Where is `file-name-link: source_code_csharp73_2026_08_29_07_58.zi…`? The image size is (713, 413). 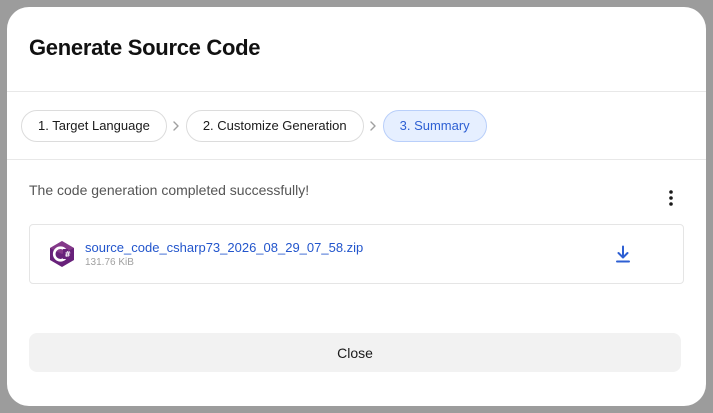 file-name-link: source_code_csharp73_2026_08_29_07_58.zi… is located at coordinates (346, 248).